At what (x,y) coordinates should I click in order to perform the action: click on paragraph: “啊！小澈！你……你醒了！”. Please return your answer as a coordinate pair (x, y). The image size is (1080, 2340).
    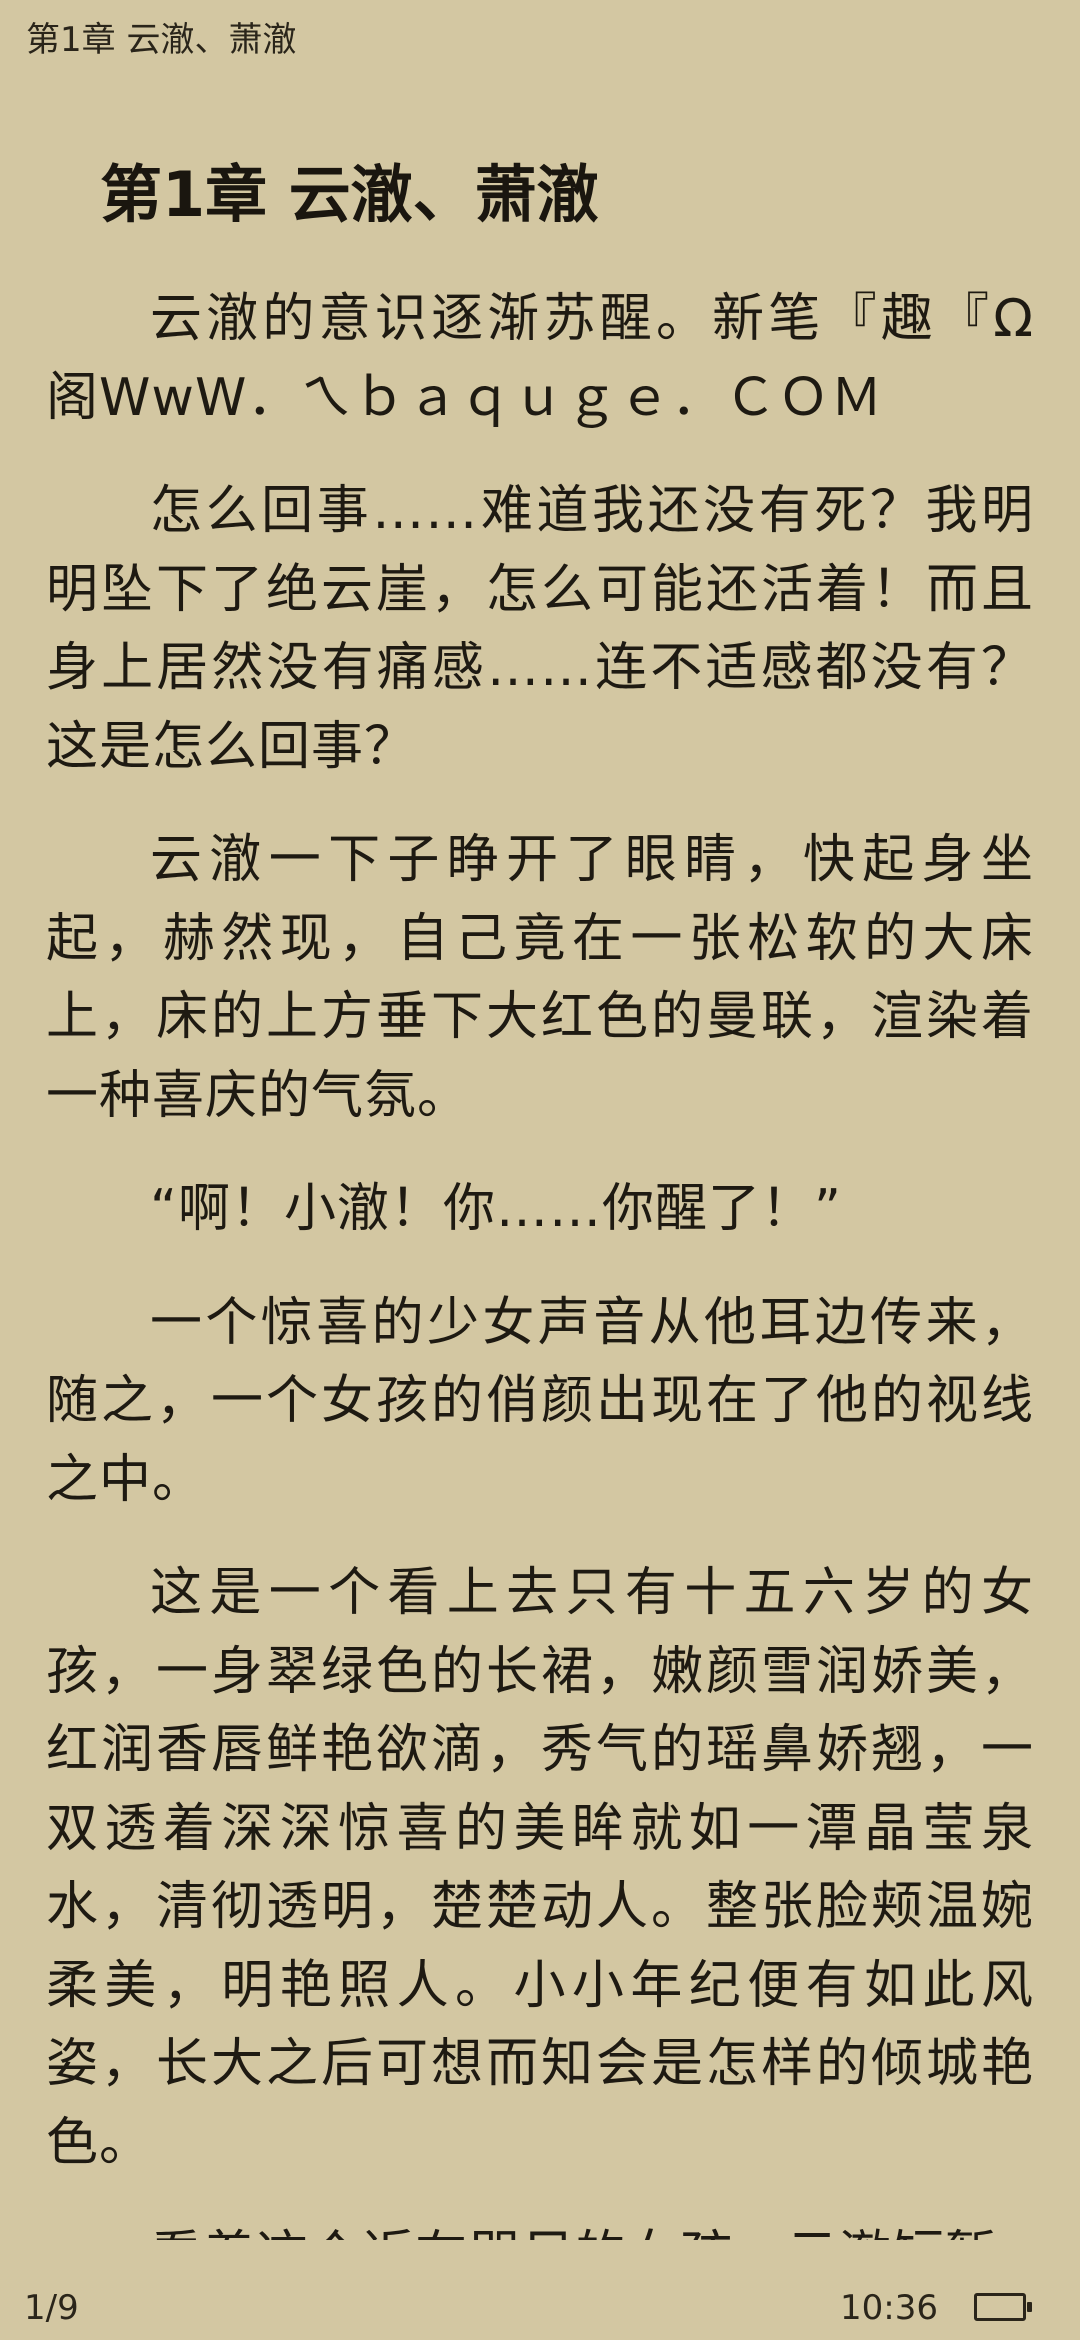
    Looking at the image, I should click on (496, 1209).